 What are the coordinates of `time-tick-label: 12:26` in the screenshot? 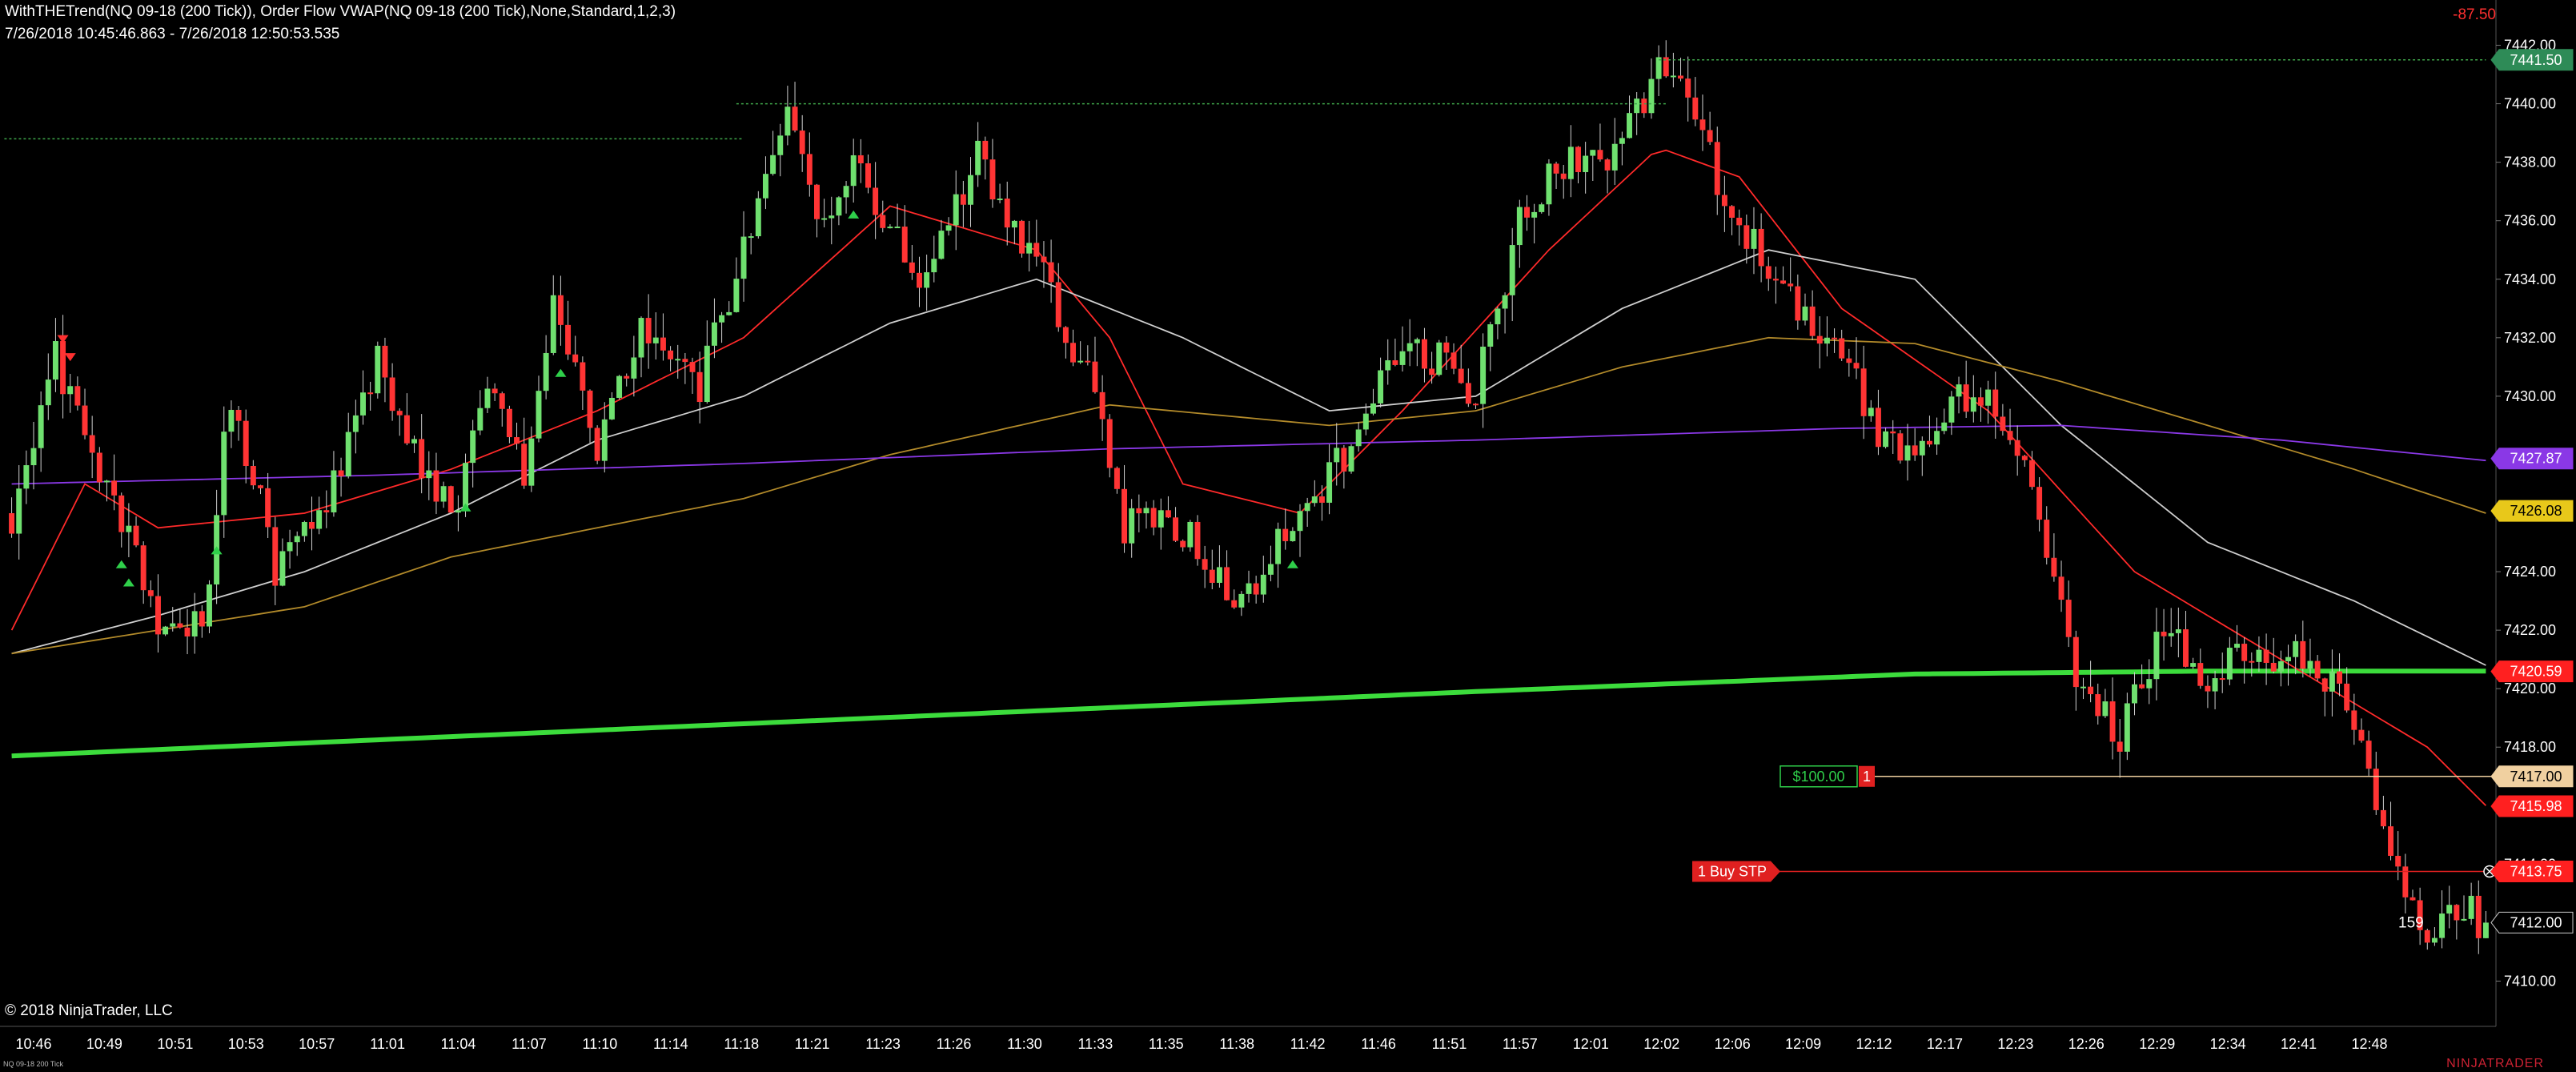 It's located at (2086, 1044).